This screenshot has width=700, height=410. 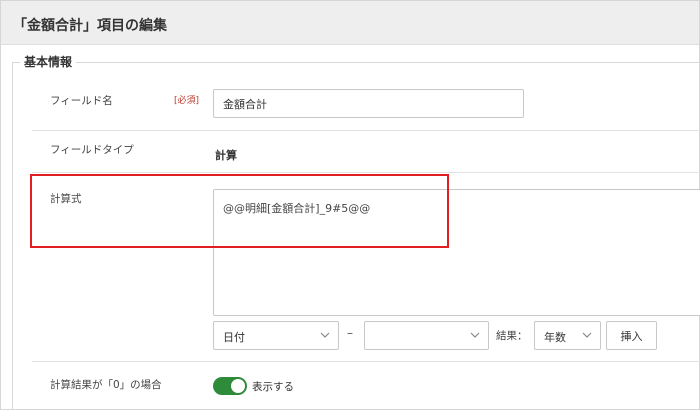 What do you see at coordinates (567, 335) in the screenshot?
I see `result-unit-select: 年数` at bounding box center [567, 335].